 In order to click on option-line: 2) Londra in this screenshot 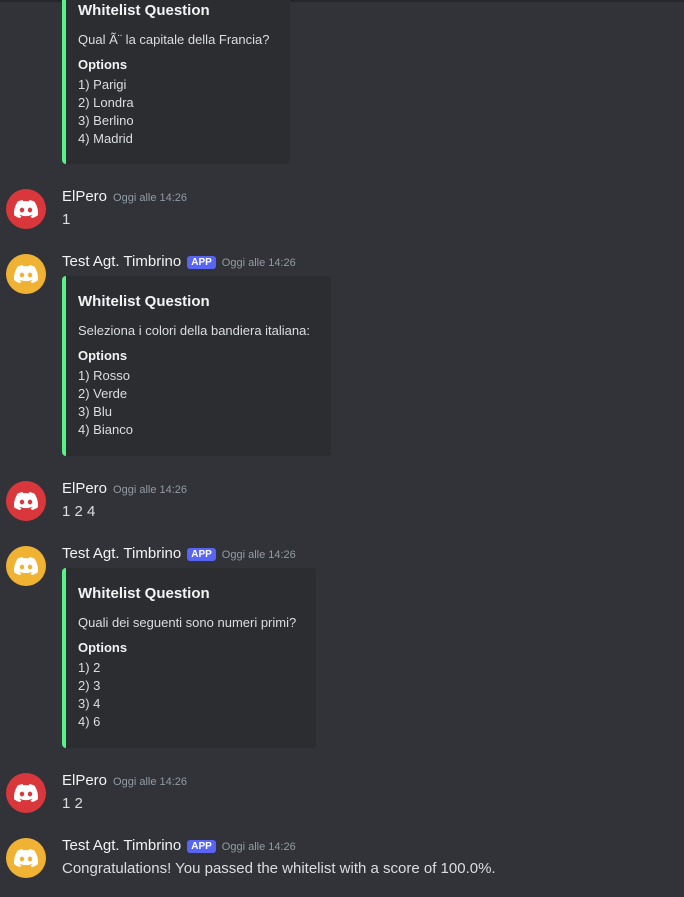, I will do `click(106, 102)`.